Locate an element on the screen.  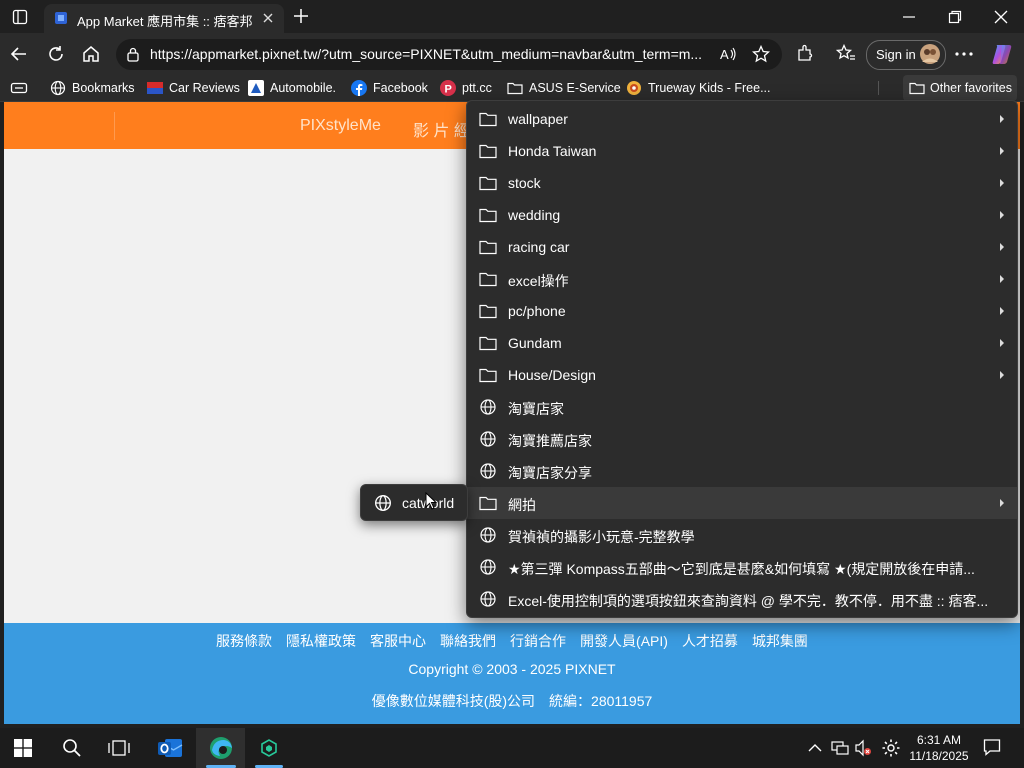
ptt-icon: P is located at coordinates (448, 88).